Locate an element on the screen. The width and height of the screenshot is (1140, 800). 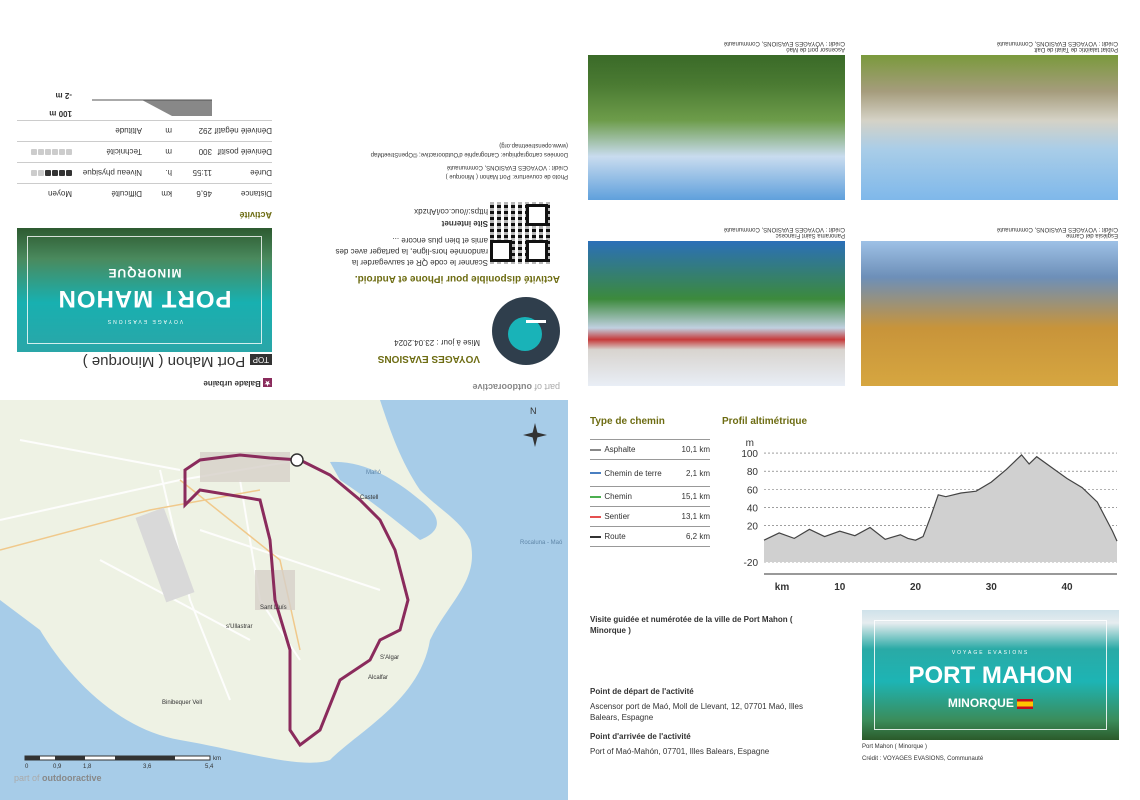
difficulty-value: Moyen is located at coordinates (59, 194).